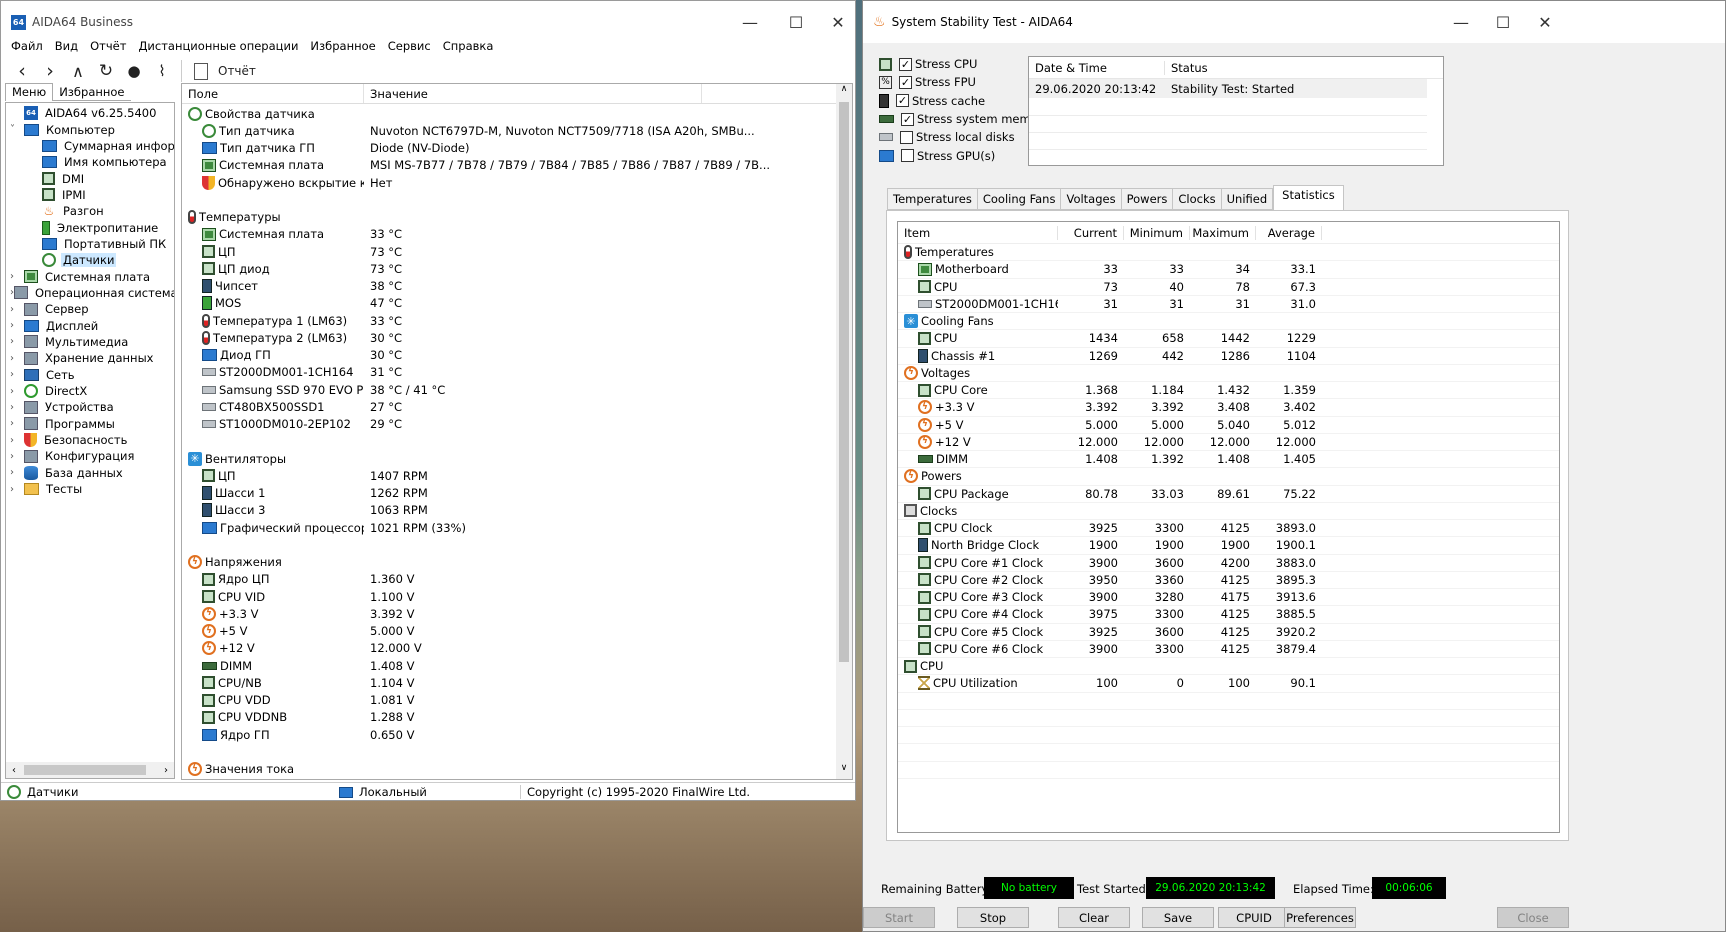 The width and height of the screenshot is (1726, 932). I want to click on table-row: DIMM 1.408 V, so click(510, 665).